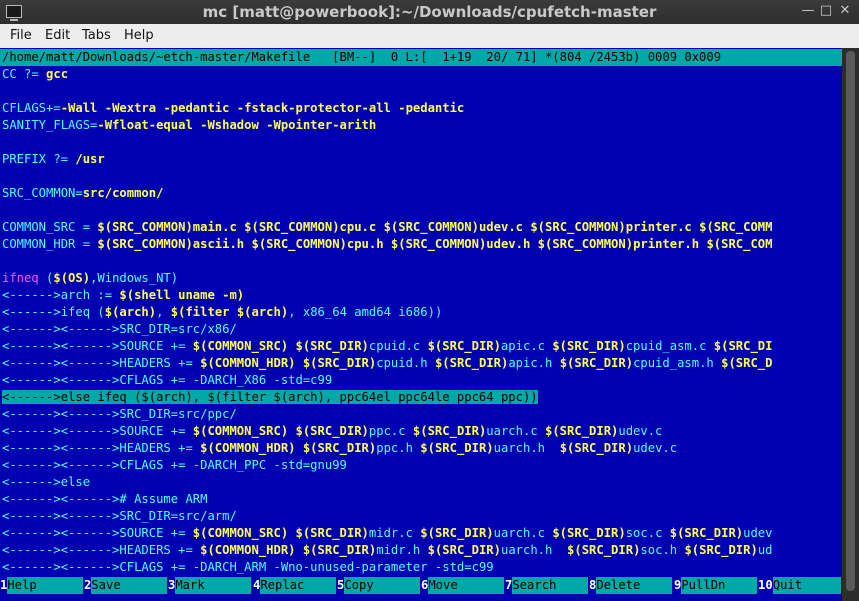 This screenshot has width=859, height=601. What do you see at coordinates (425, 585) in the screenshot?
I see `fkey-number: 6` at bounding box center [425, 585].